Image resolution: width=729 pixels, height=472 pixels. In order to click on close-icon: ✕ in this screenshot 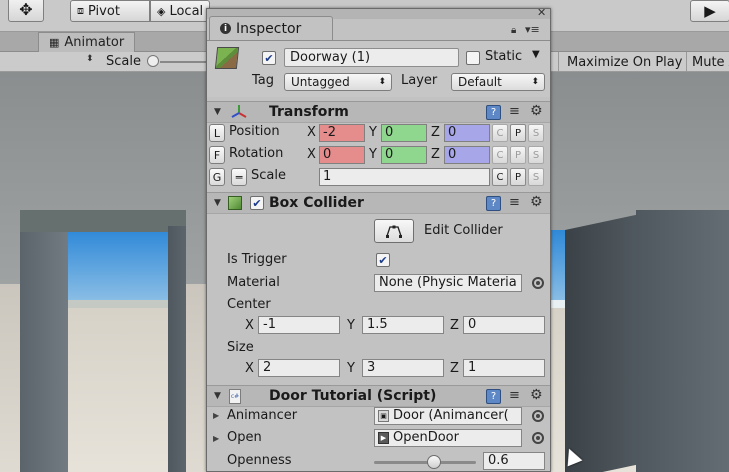, I will do `click(541, 14)`.